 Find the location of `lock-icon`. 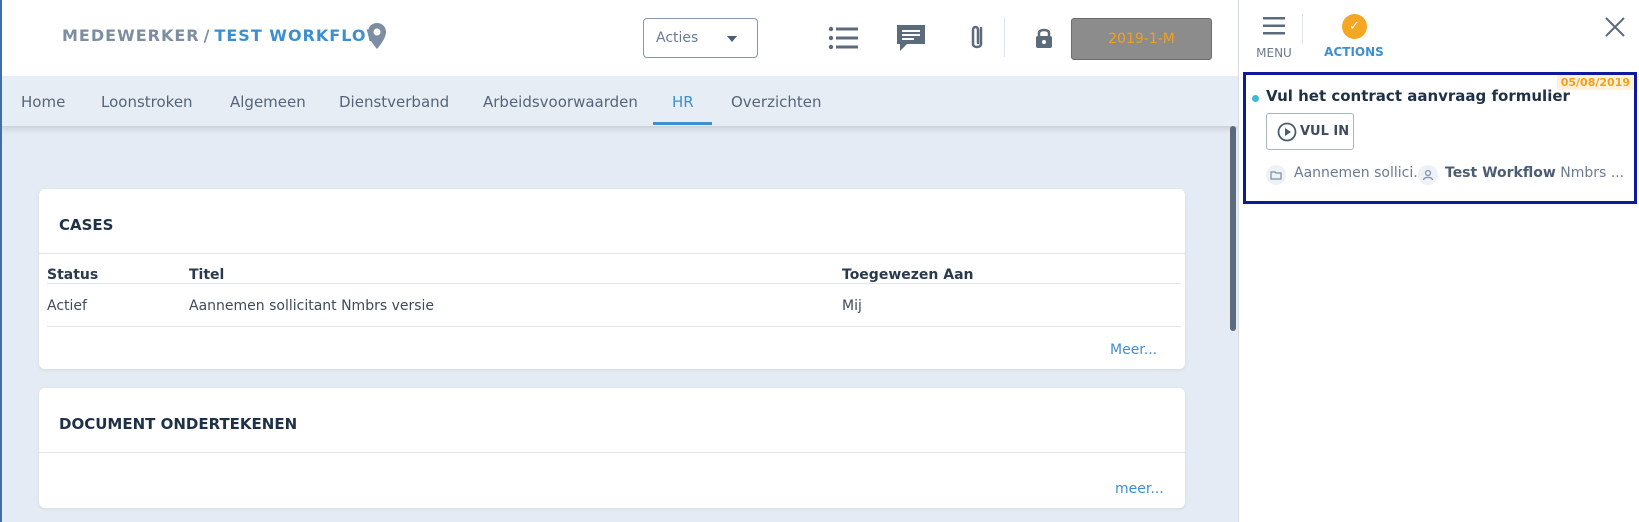

lock-icon is located at coordinates (1044, 38).